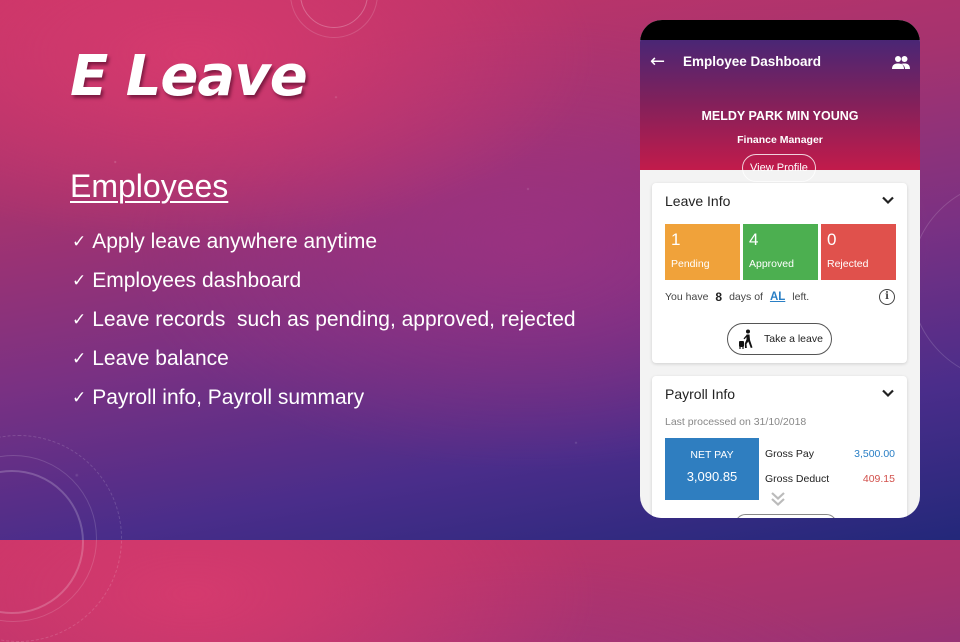 The height and width of the screenshot is (642, 960). Describe the element at coordinates (736, 422) in the screenshot. I see `last-processed-date: Last processed on 31/10/2018` at that location.